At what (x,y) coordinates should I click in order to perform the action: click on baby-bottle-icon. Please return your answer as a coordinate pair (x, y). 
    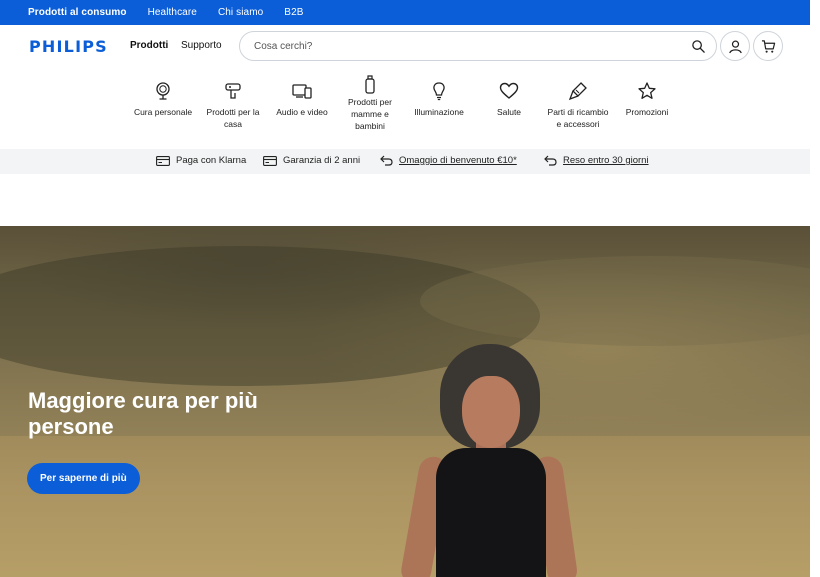
    Looking at the image, I should click on (370, 85).